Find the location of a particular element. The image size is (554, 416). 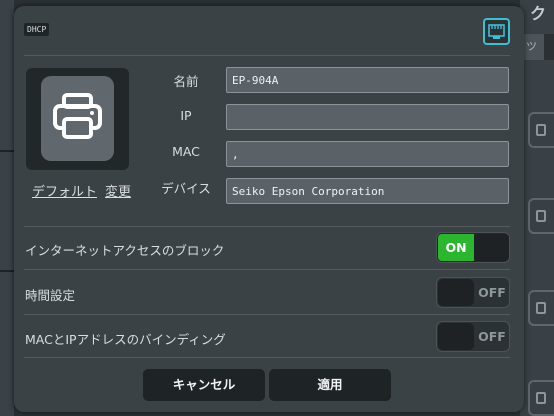

internet-block-label: インターネットアクセスのブロック is located at coordinates (125, 250).